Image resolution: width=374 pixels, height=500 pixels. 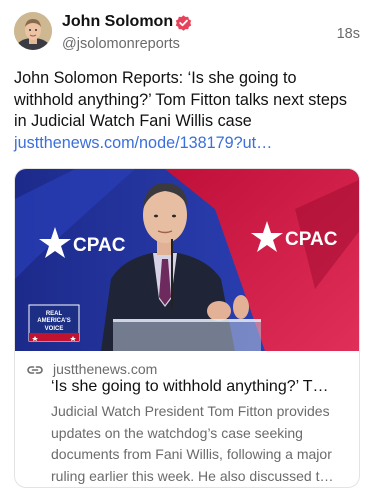 I want to click on card-domain: justthenews.com, so click(x=105, y=369).